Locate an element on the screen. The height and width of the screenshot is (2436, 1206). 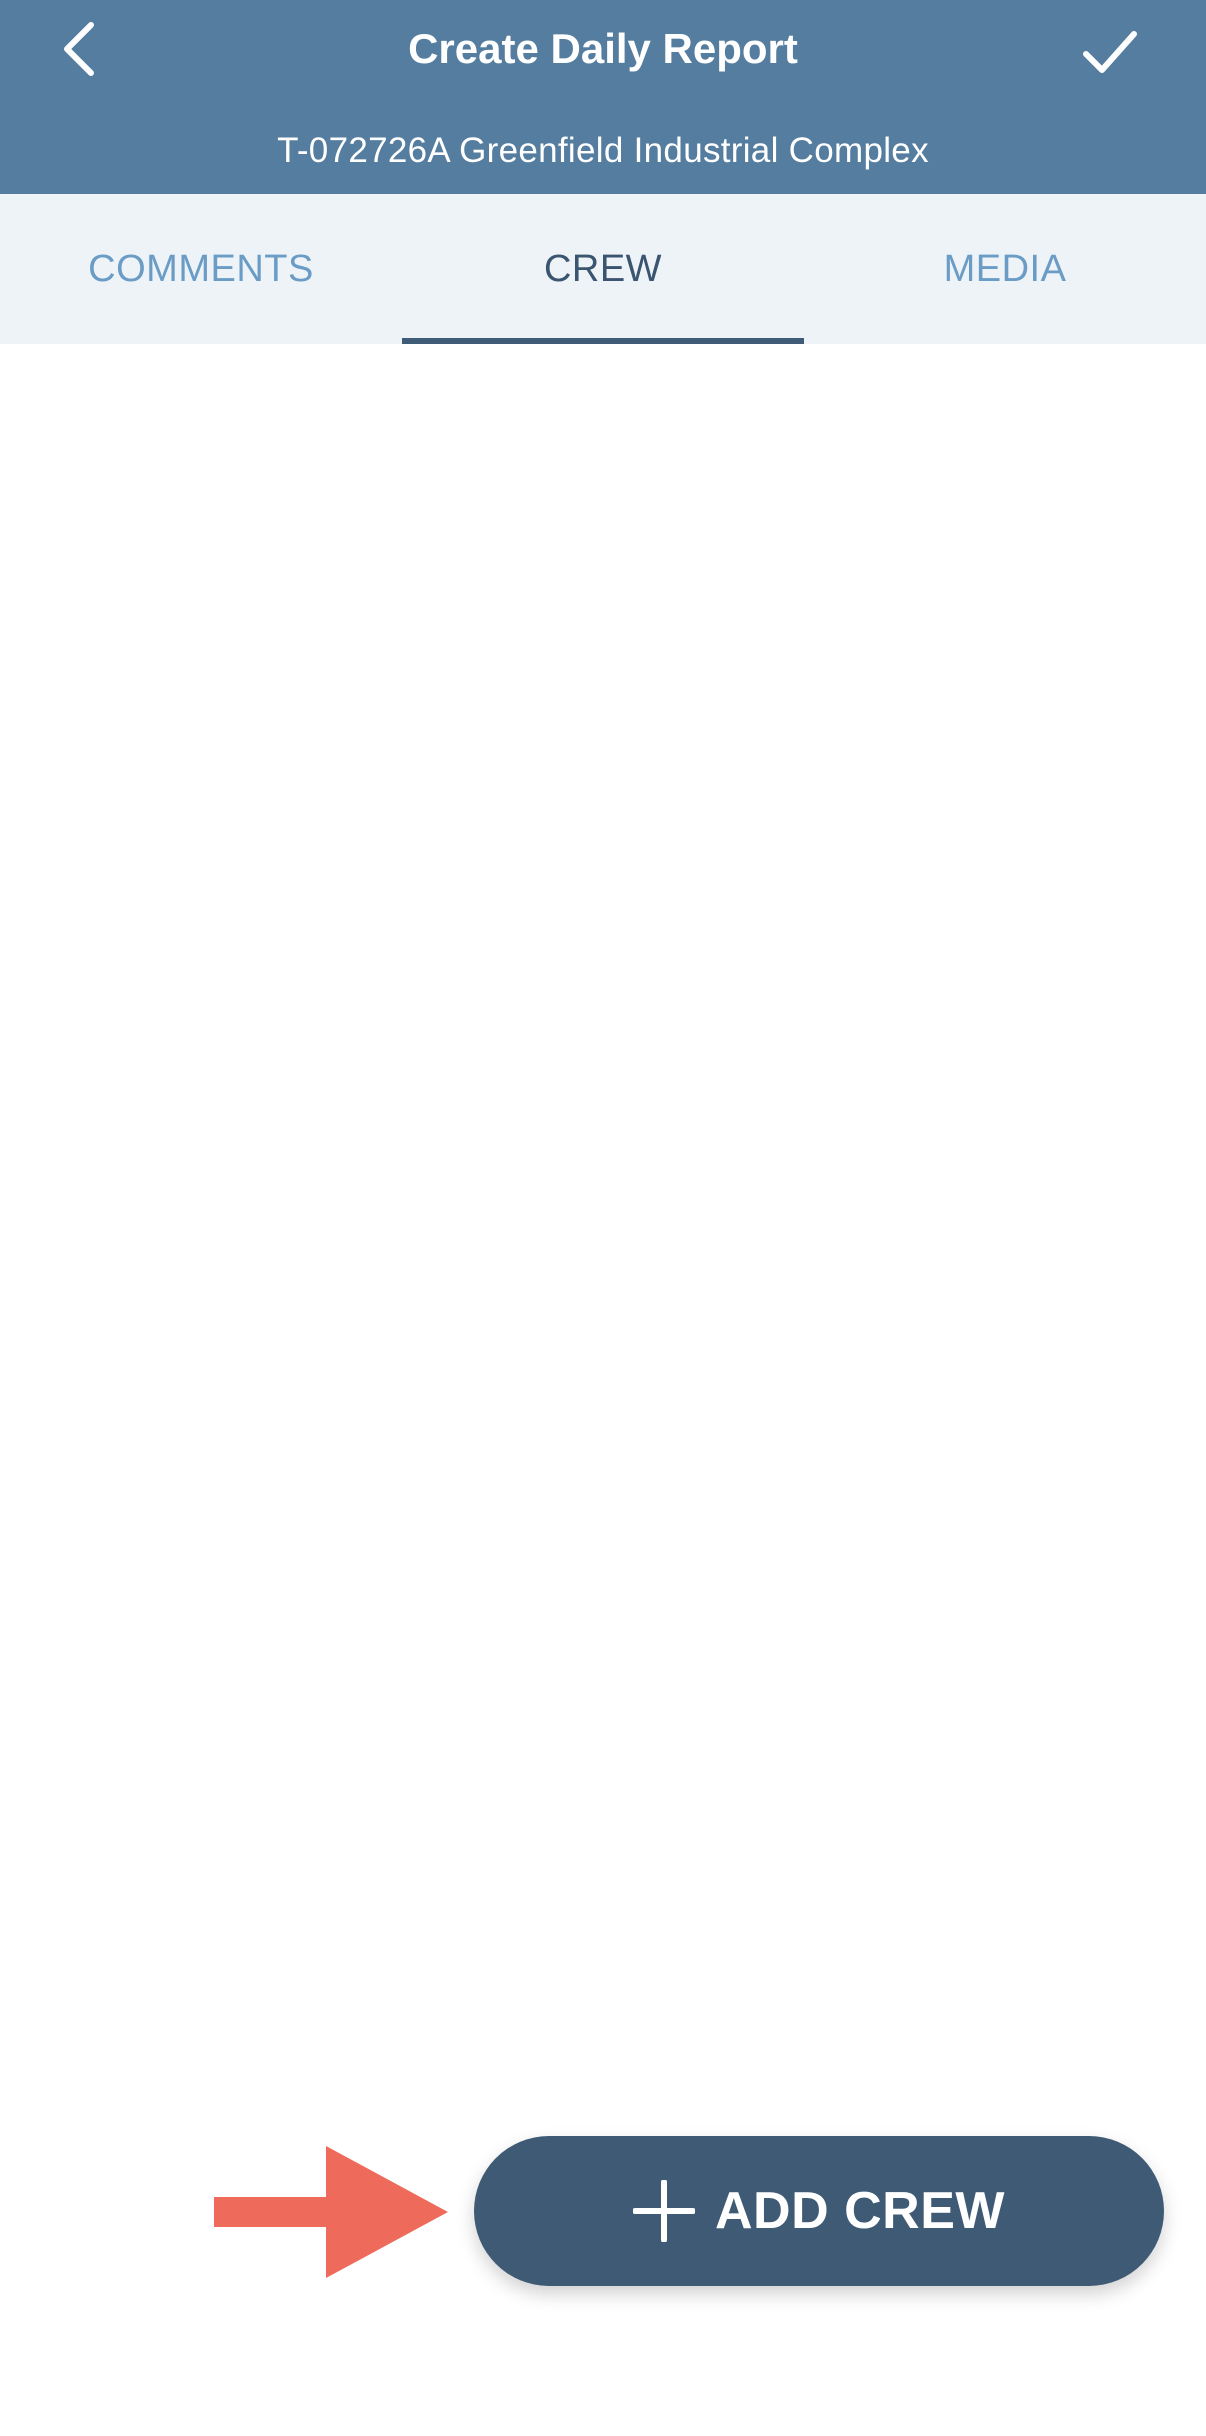
tab-crew: CREW is located at coordinates (603, 269).